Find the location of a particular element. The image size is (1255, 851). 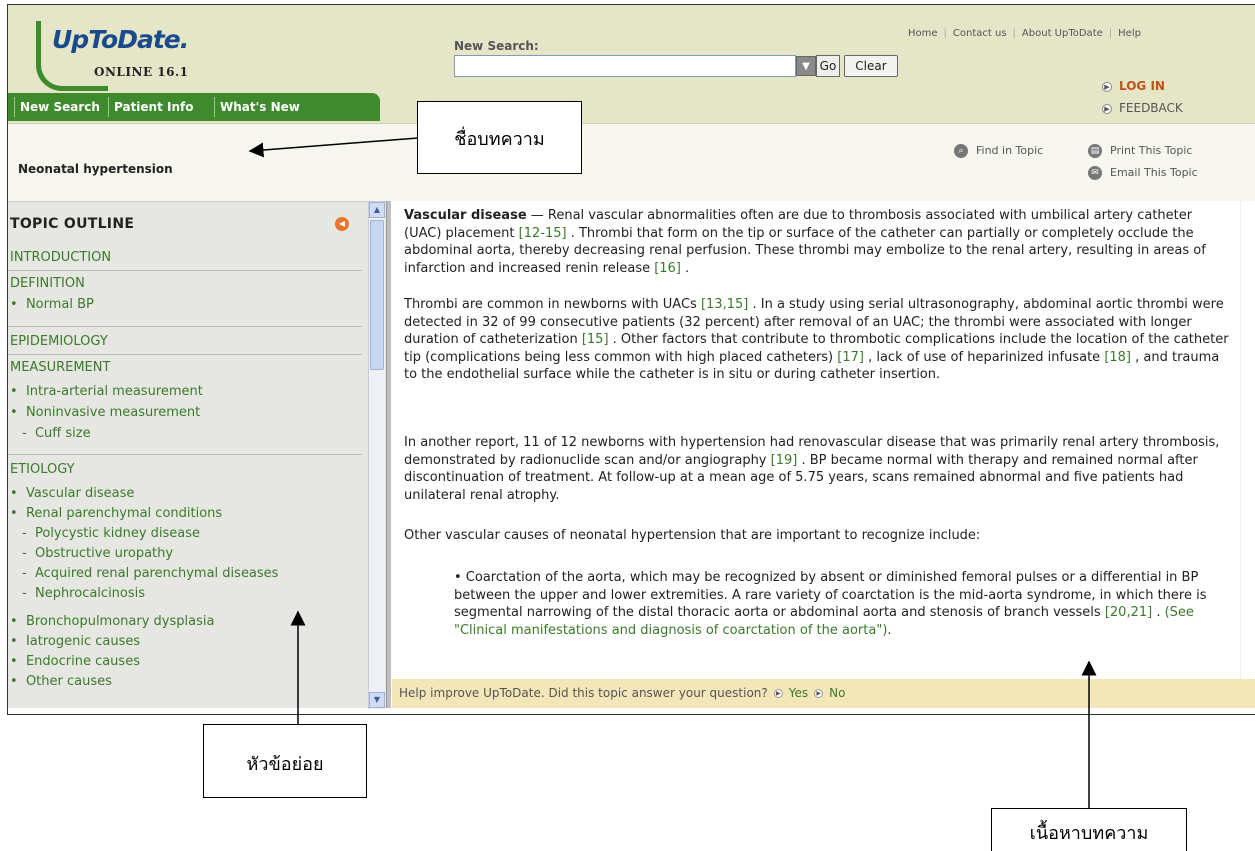

annotation-title-label: ชื่อบทความ is located at coordinates (499, 139).